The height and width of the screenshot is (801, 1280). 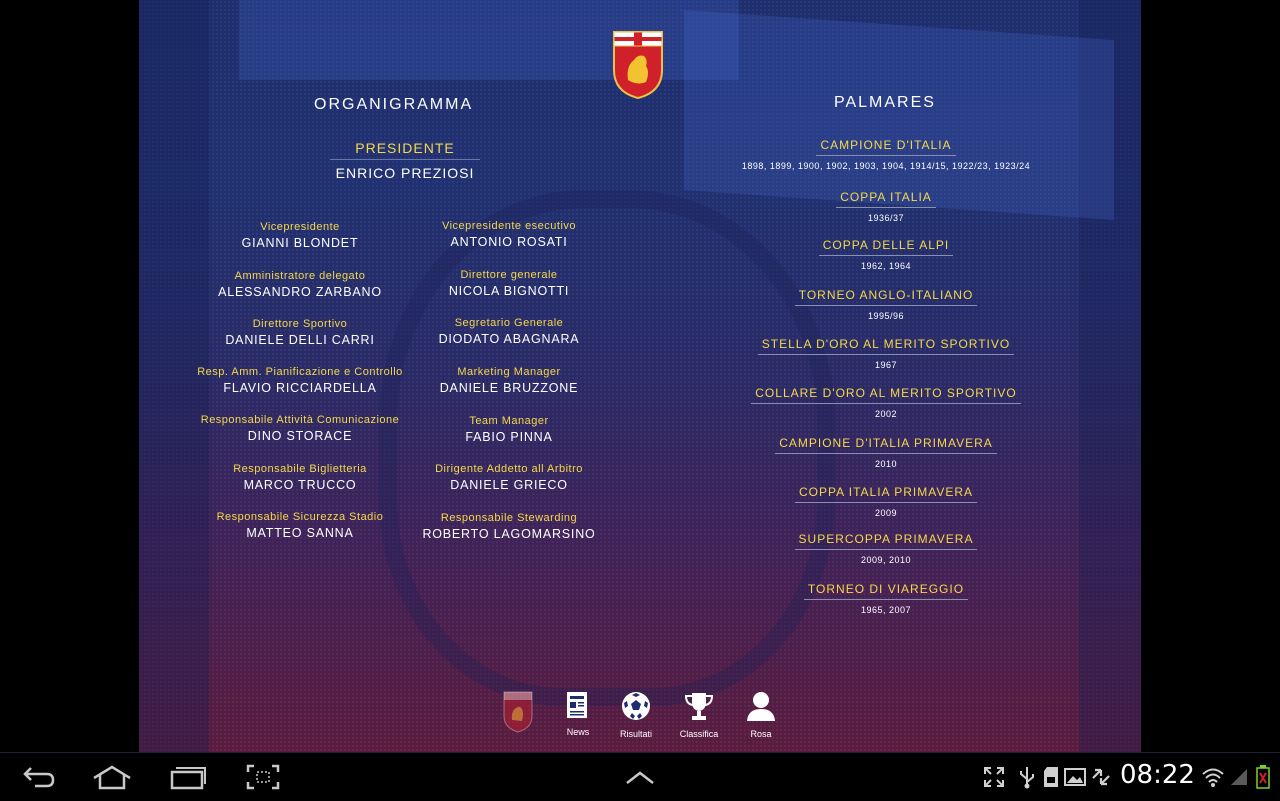 I want to click on palmares-years: 2010, so click(x=886, y=464).